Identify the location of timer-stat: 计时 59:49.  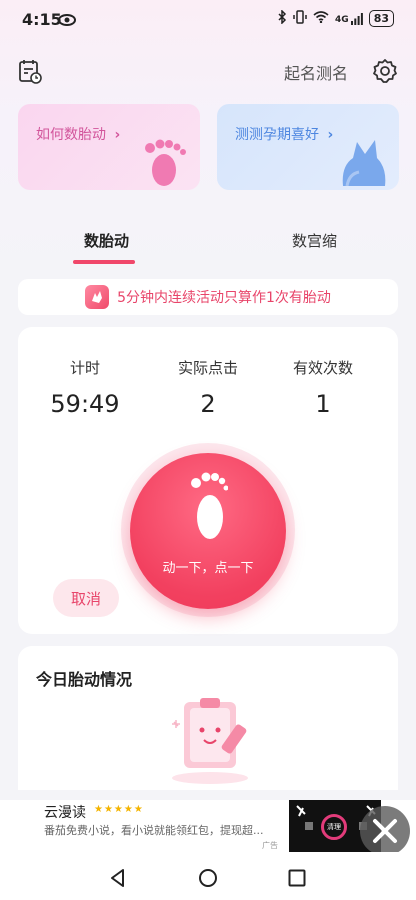
(85, 387).